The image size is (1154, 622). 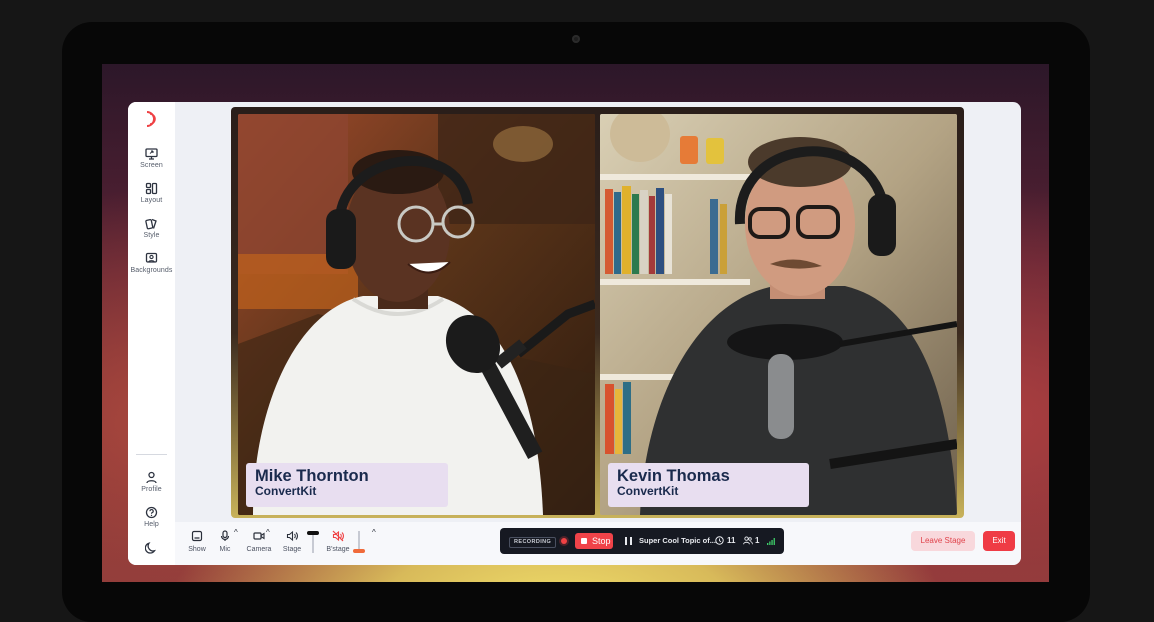 I want to click on camera-options-chevron-icon: ^, so click(x=268, y=532).